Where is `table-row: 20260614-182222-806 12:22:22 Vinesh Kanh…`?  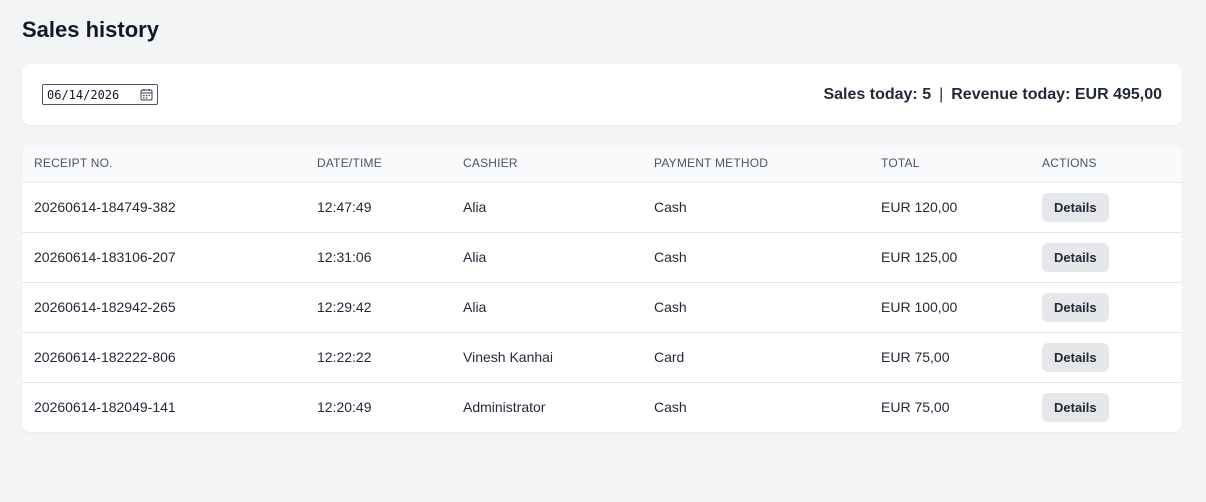
table-row: 20260614-182222-806 12:22:22 Vinesh Kanh… is located at coordinates (602, 356).